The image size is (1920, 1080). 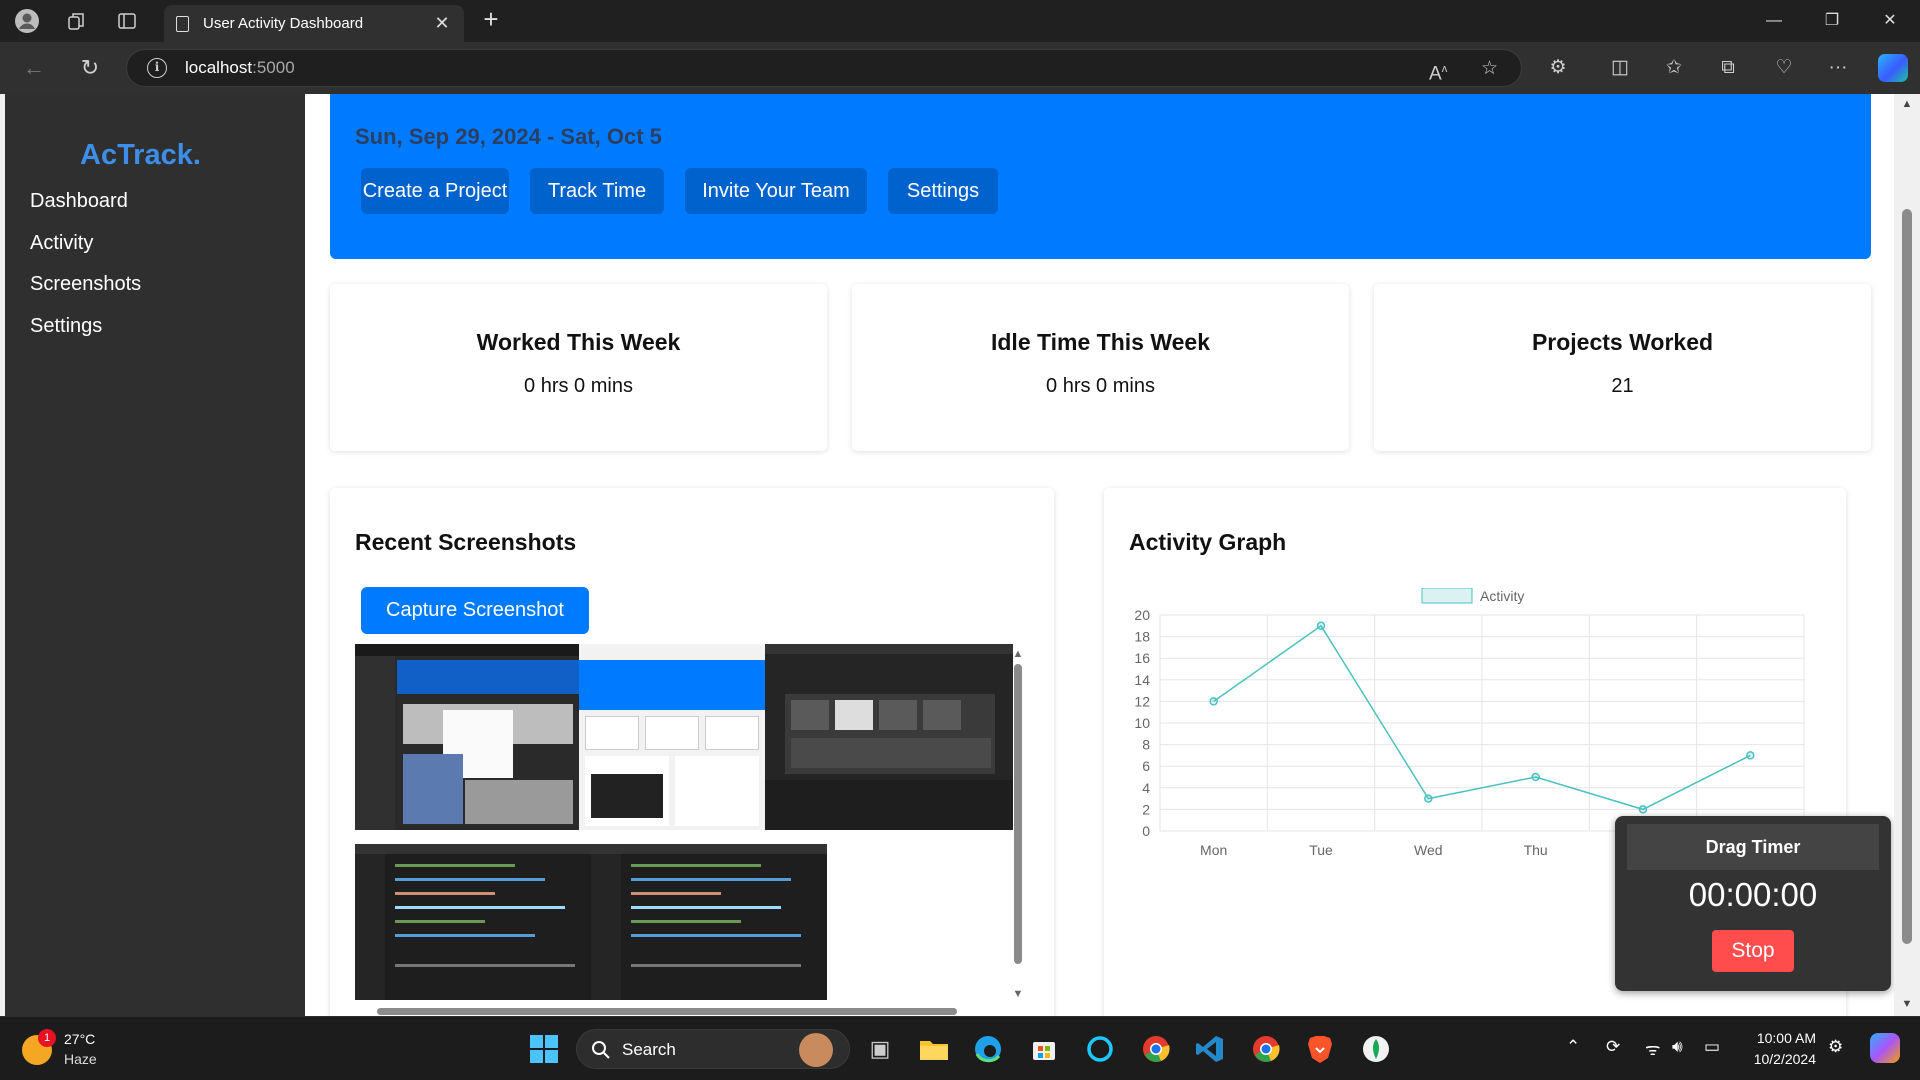 I want to click on projects-worked-card: Projects Worked 21, so click(x=1622, y=367).